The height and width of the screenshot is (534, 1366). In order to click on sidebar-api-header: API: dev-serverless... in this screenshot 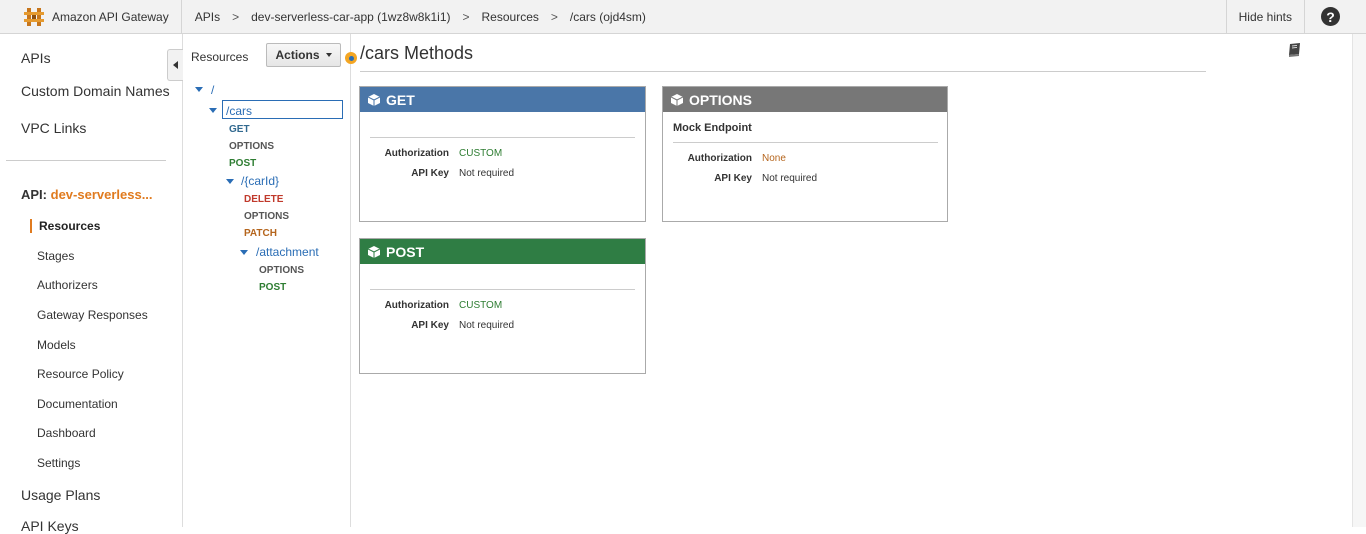, I will do `click(87, 194)`.